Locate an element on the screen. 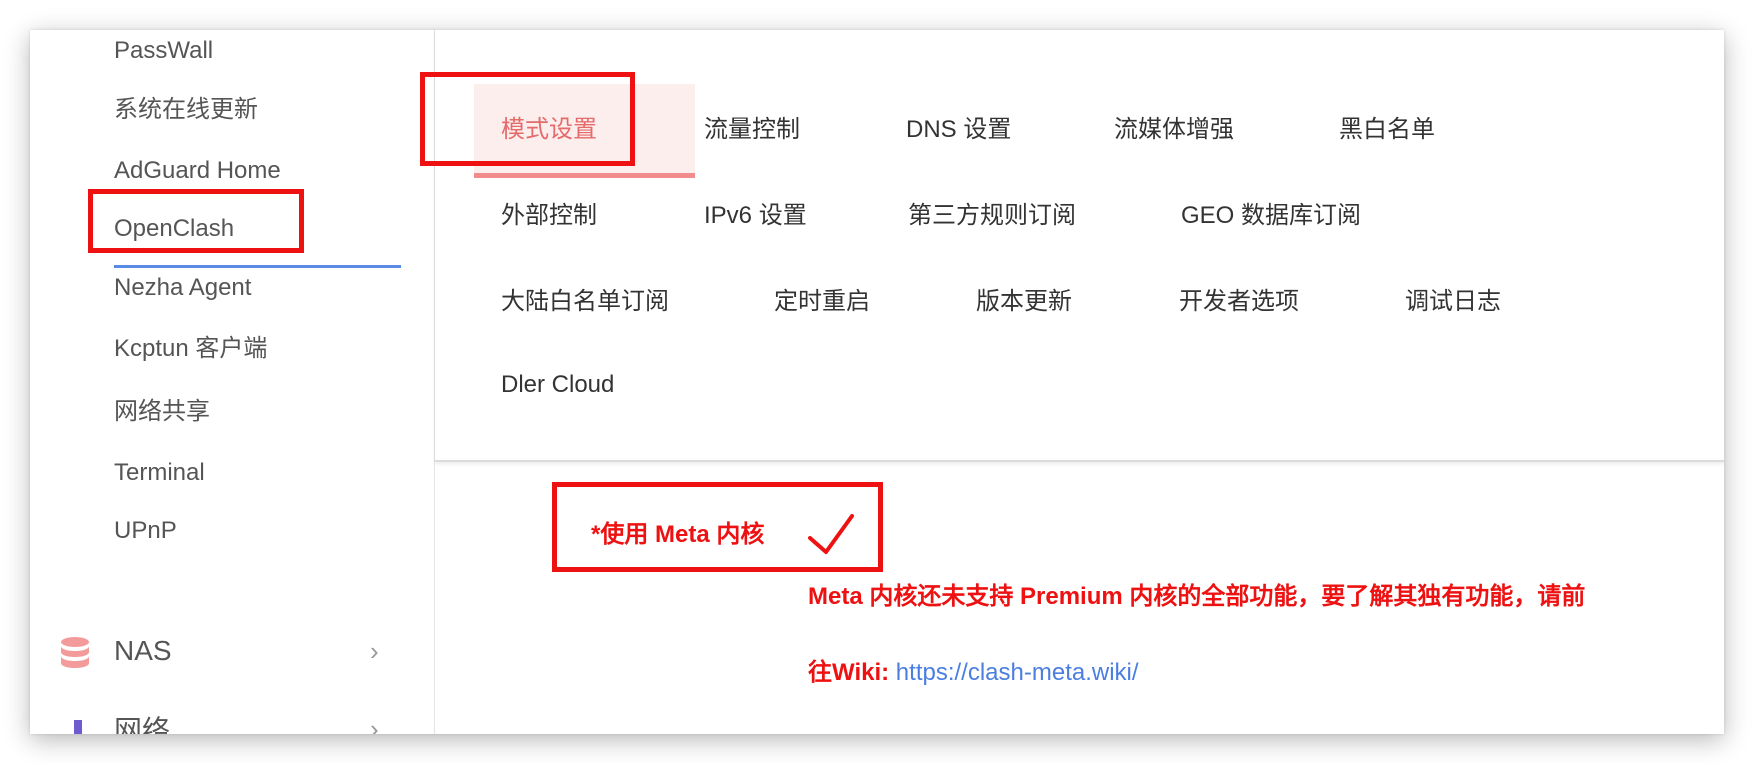 The image size is (1754, 764). sidebar-item-network-share: 网络共享 is located at coordinates (162, 412).